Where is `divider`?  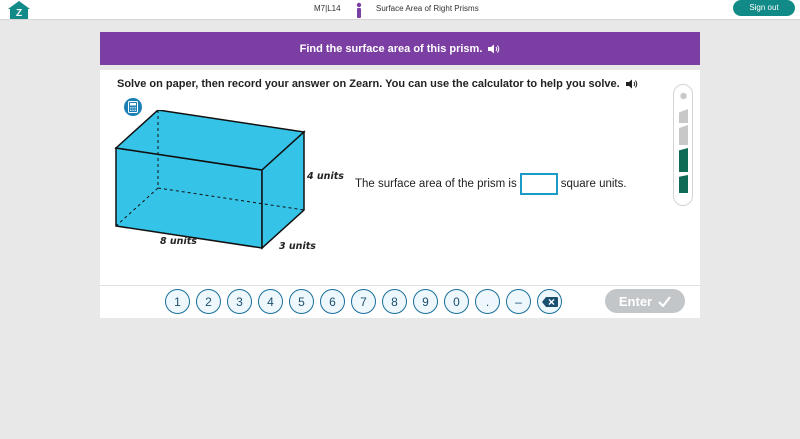
divider is located at coordinates (400, 285).